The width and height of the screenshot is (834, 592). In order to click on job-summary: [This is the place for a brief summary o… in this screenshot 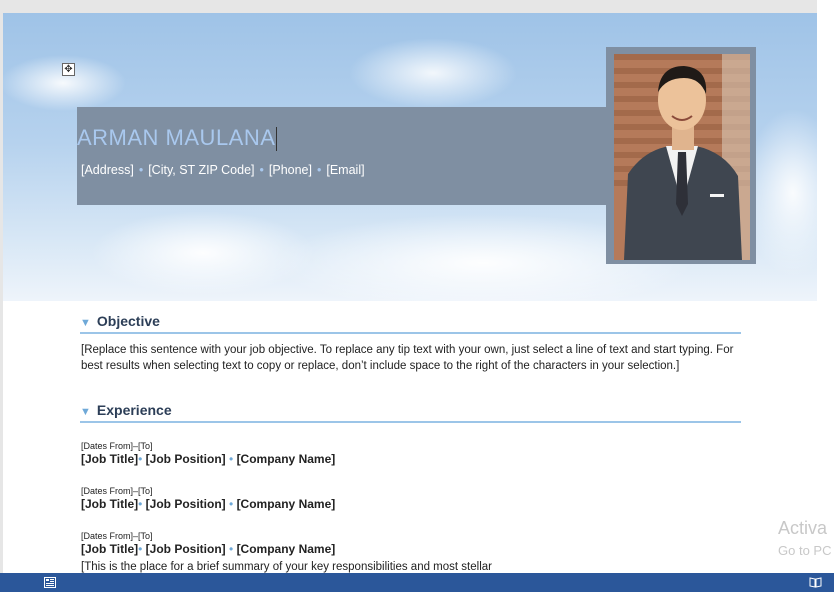, I will do `click(286, 567)`.